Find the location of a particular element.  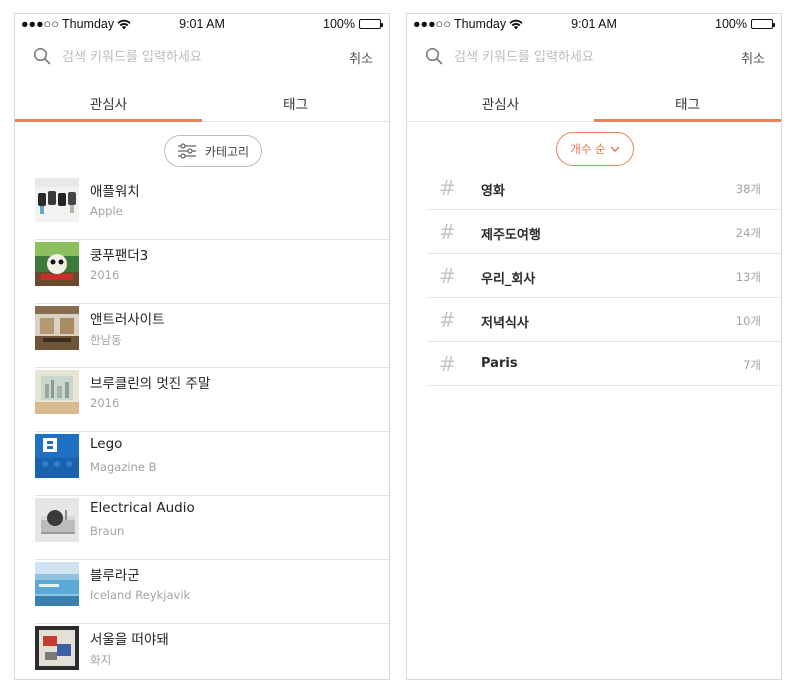

seoul-album-thumbnail is located at coordinates (57, 648).